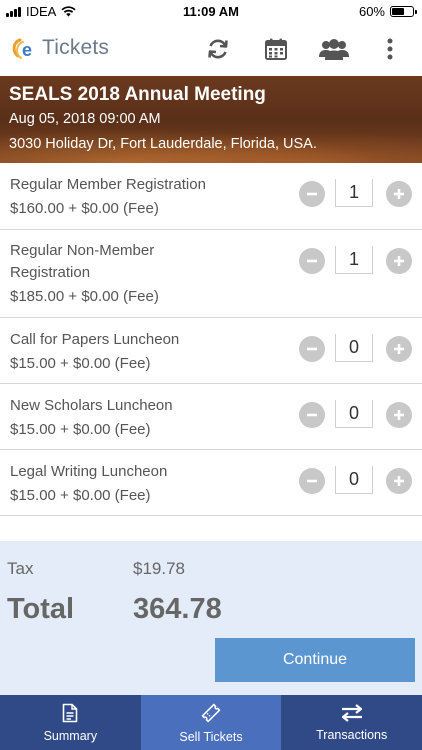 This screenshot has width=422, height=750. I want to click on tab-label: Summary, so click(70, 735).